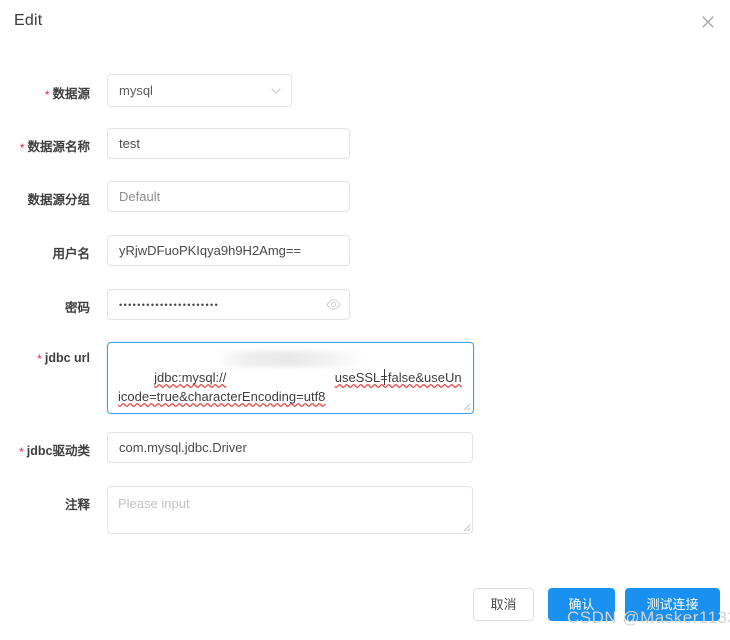 This screenshot has height=640, width=730. Describe the element at coordinates (77, 505) in the screenshot. I see `label-remark: 注释` at that location.